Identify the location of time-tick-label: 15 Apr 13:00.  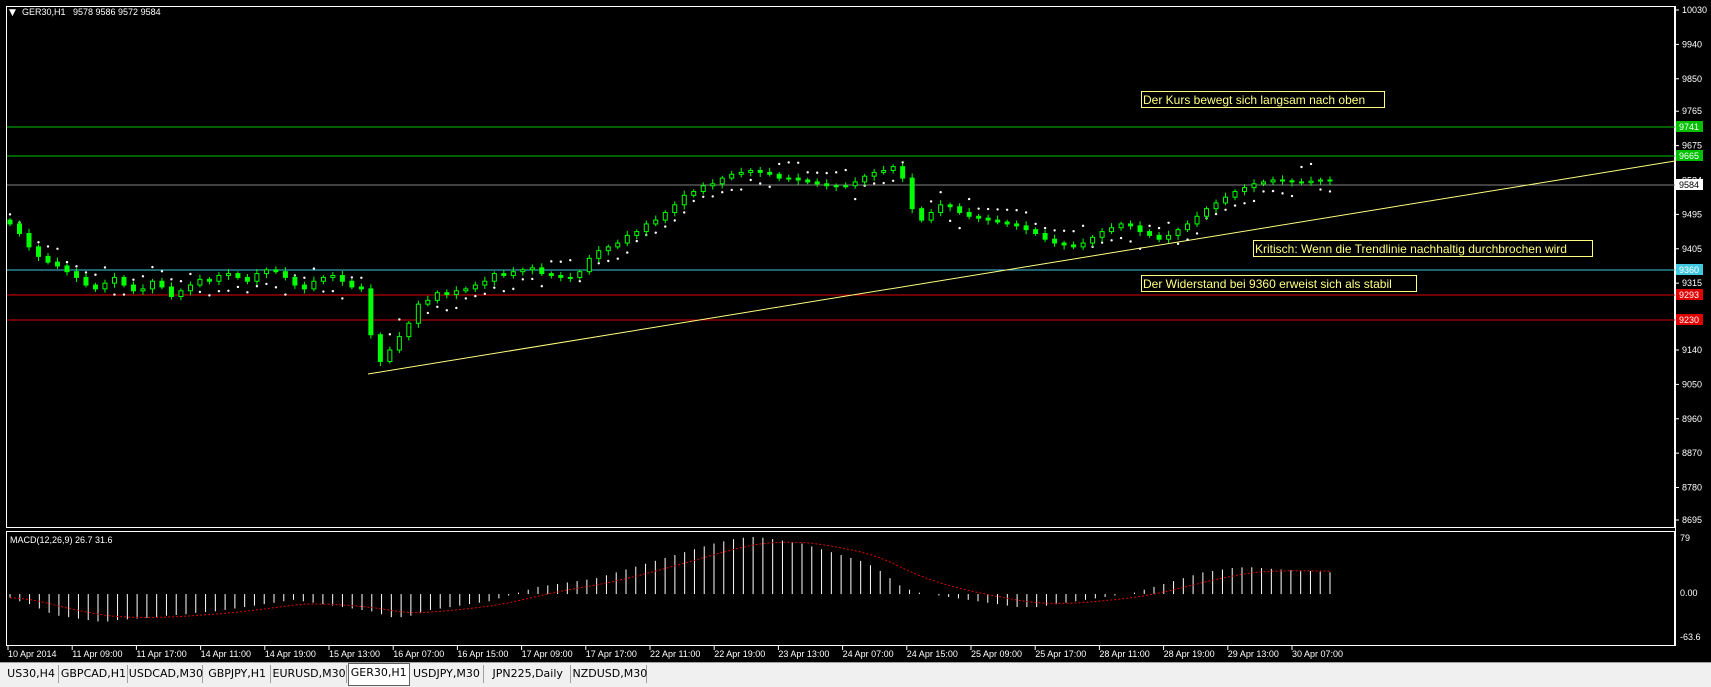
(354, 654).